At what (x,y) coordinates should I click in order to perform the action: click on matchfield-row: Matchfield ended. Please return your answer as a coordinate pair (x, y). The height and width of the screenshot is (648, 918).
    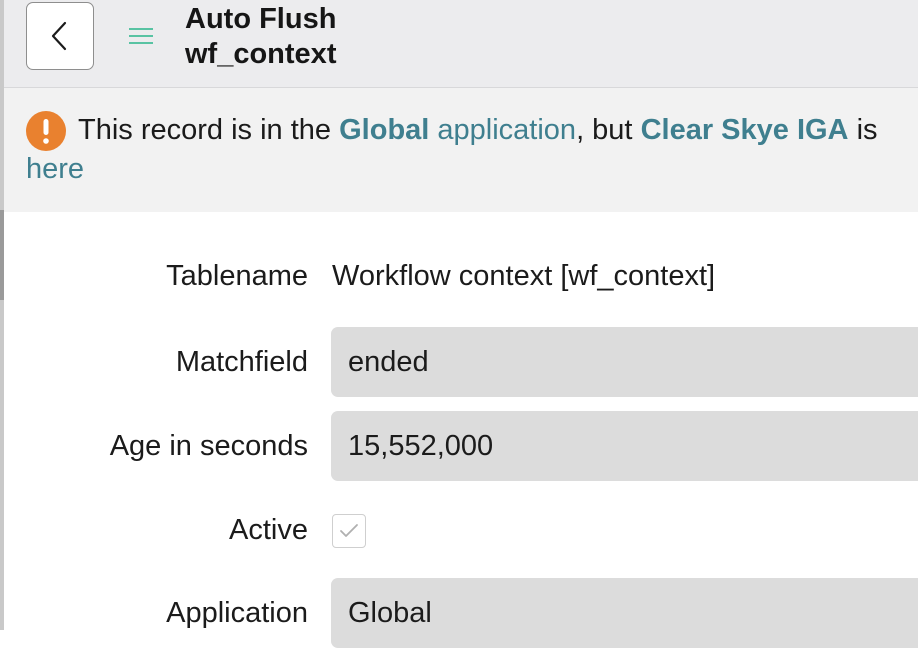
    Looking at the image, I should click on (461, 362).